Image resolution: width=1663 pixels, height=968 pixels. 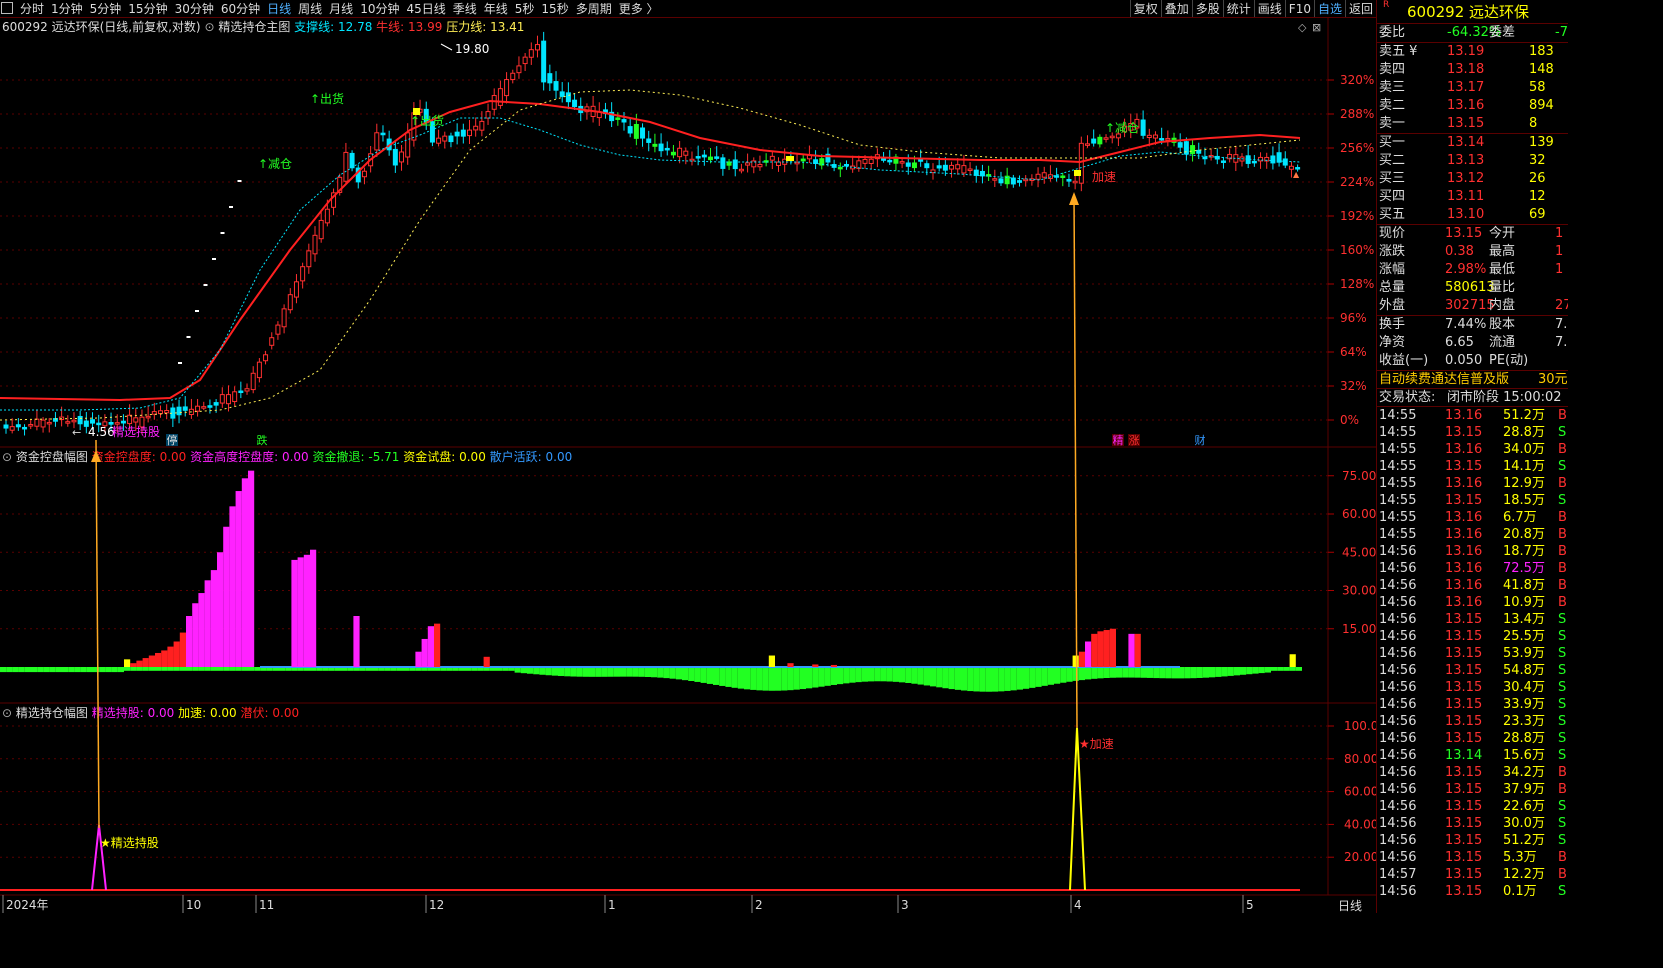 I want to click on bid-volume: 139, so click(x=1541, y=142).